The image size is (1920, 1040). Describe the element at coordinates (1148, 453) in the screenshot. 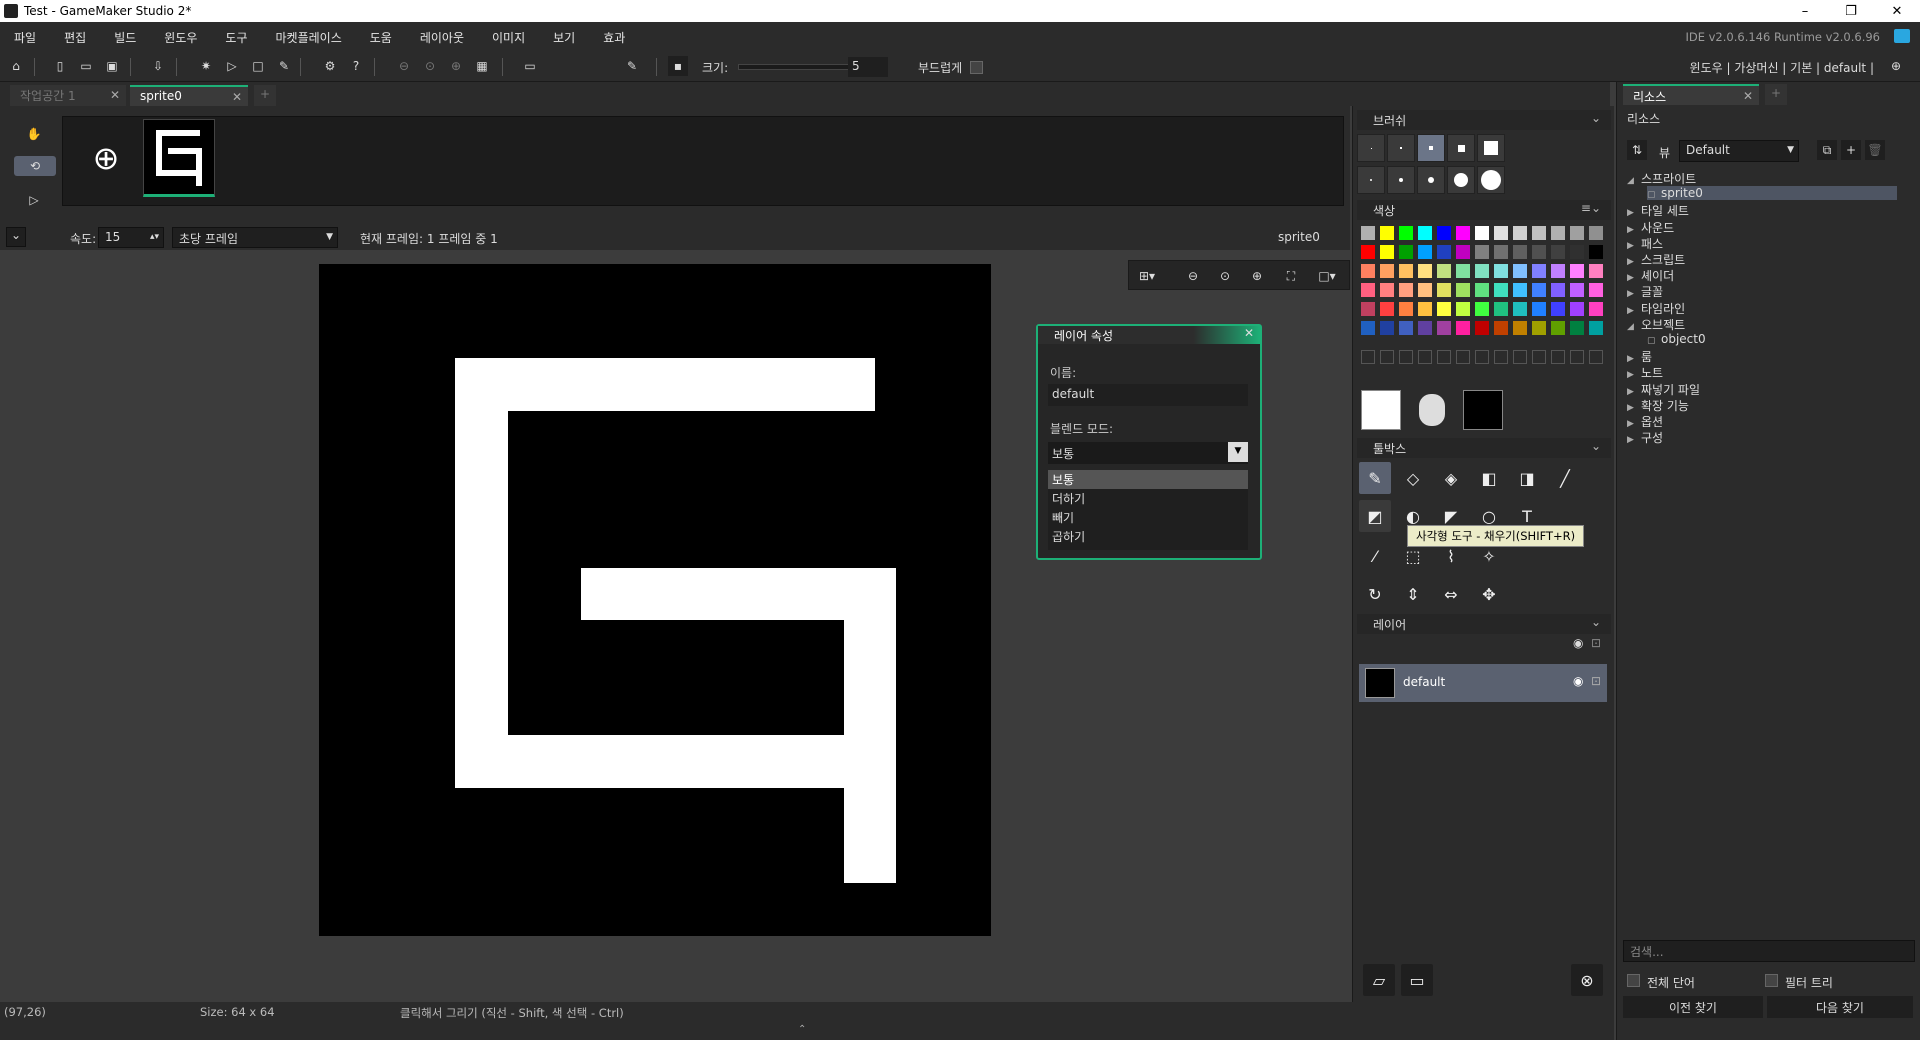

I see `blend-mode-dropdown: 보통 ▼` at that location.